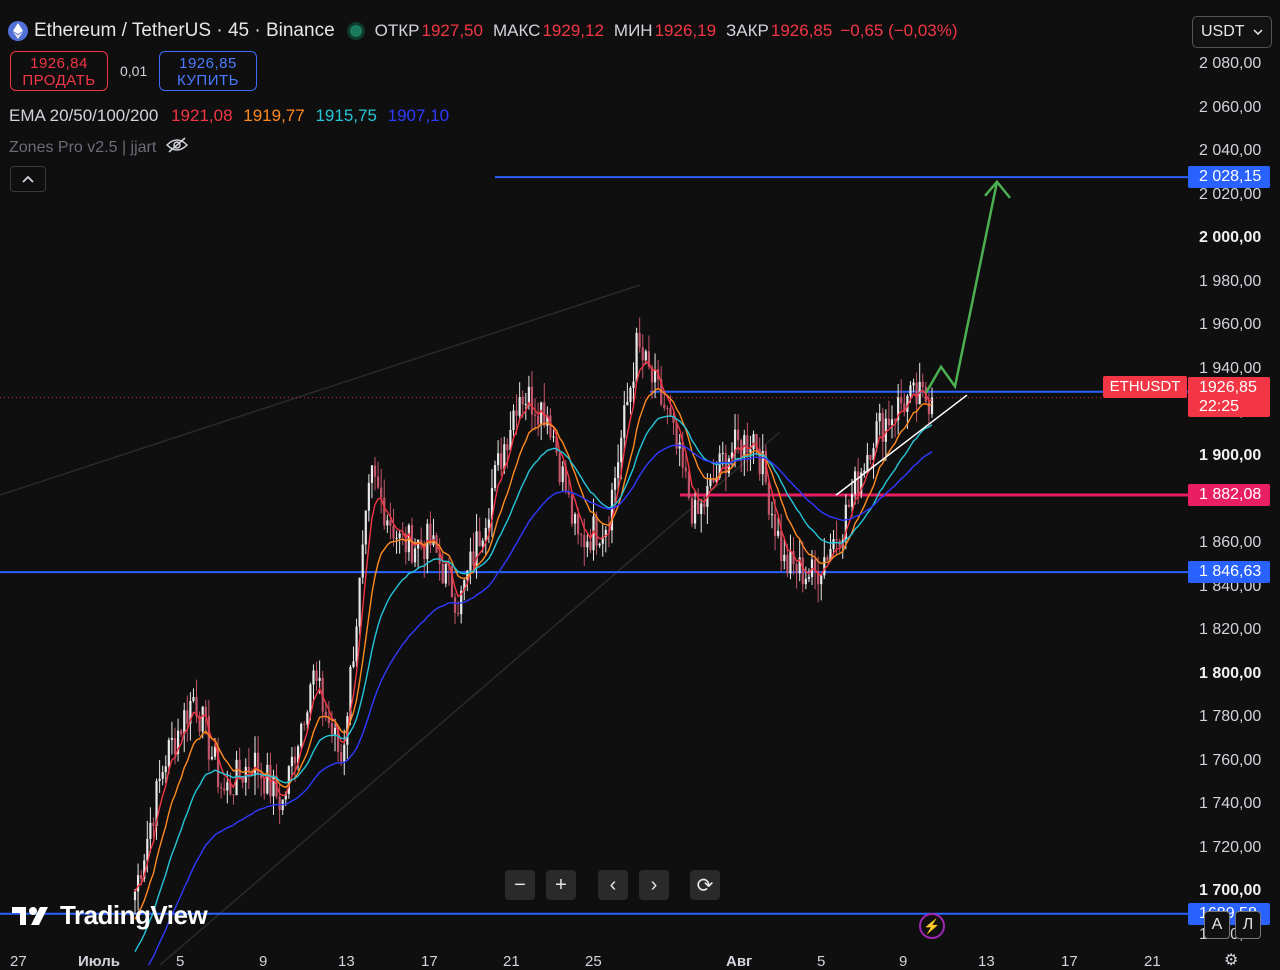 The image size is (1280, 970). Describe the element at coordinates (705, 885) in the screenshot. I see `reset-chart-button: ⟳` at that location.